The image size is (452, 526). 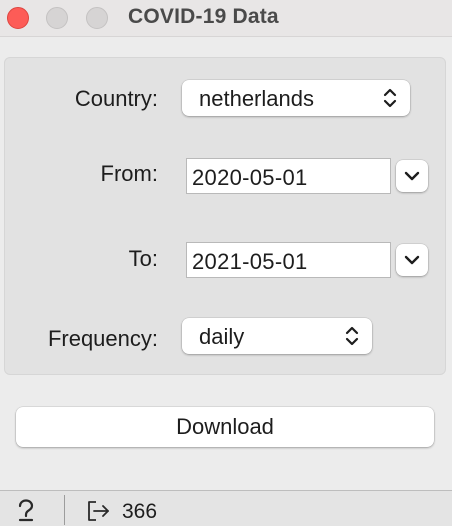 What do you see at coordinates (250, 177) in the screenshot?
I see `from-date-value: 2020-05-01` at bounding box center [250, 177].